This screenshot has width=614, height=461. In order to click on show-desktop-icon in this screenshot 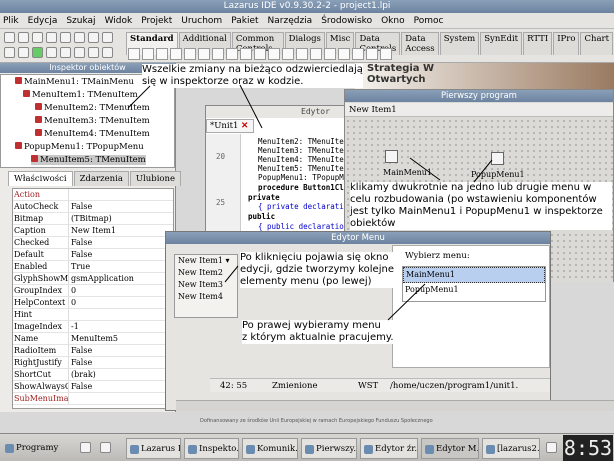, I will do `click(85, 447)`.